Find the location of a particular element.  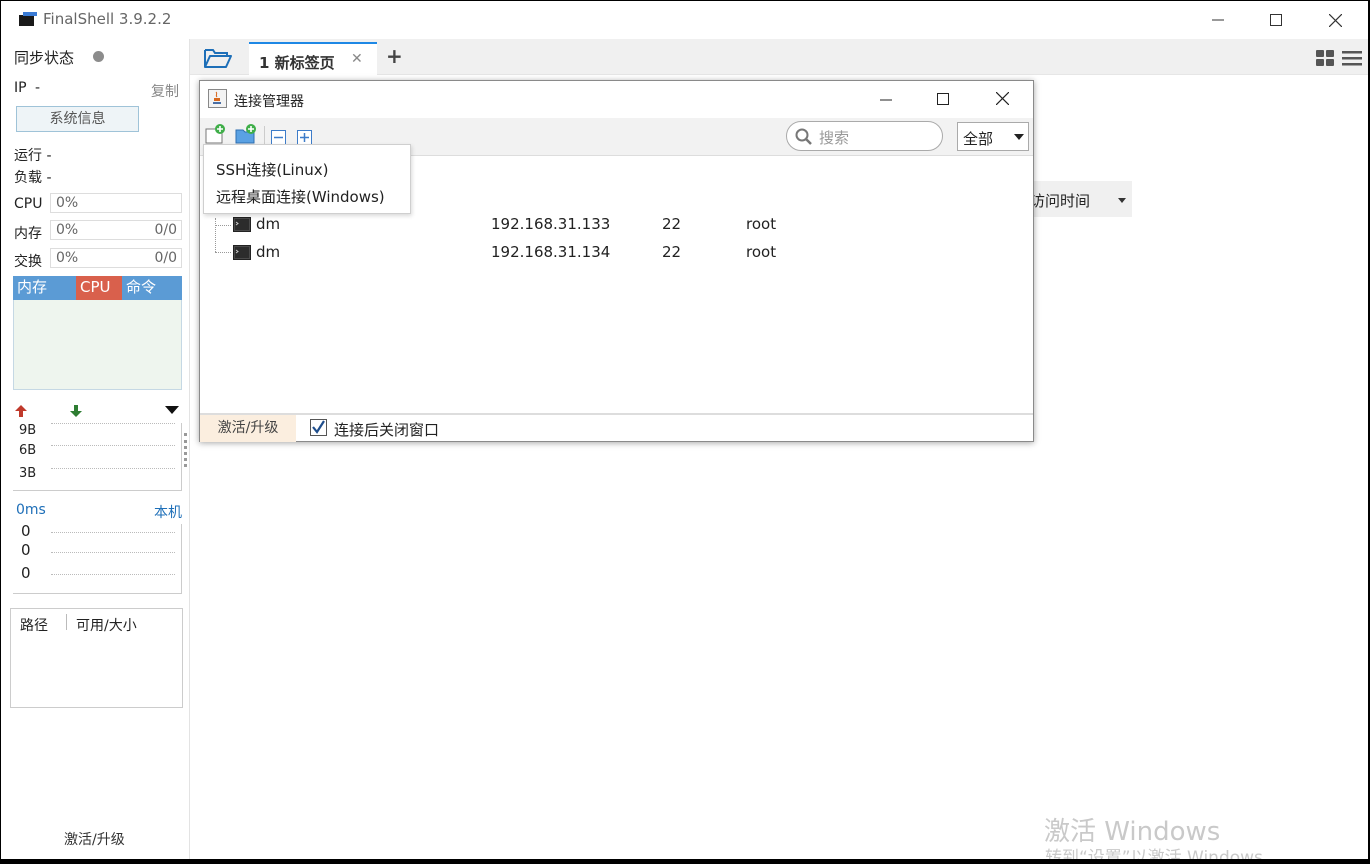

maximize-icon is located at coordinates (1276, 20).